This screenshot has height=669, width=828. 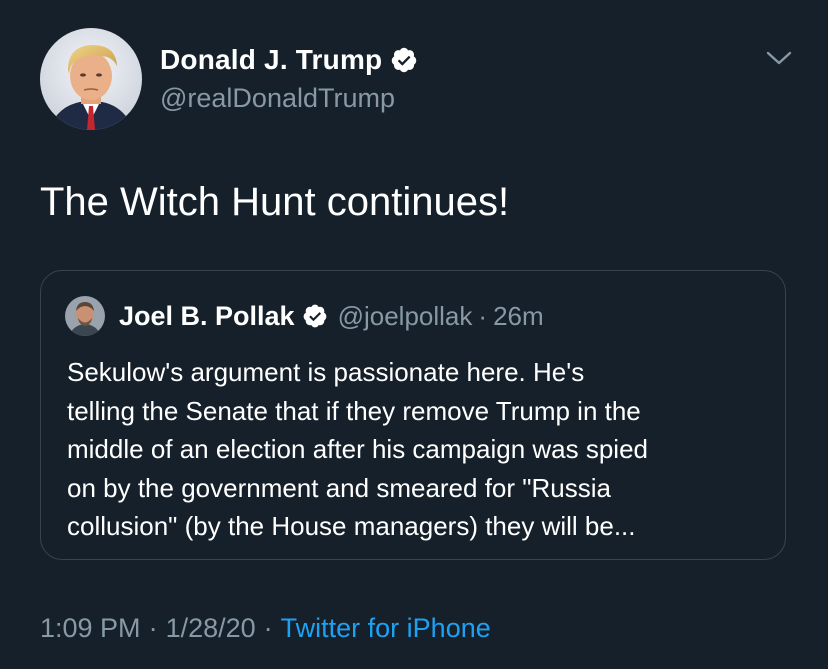 I want to click on verified-badge-icon, so click(x=404, y=60).